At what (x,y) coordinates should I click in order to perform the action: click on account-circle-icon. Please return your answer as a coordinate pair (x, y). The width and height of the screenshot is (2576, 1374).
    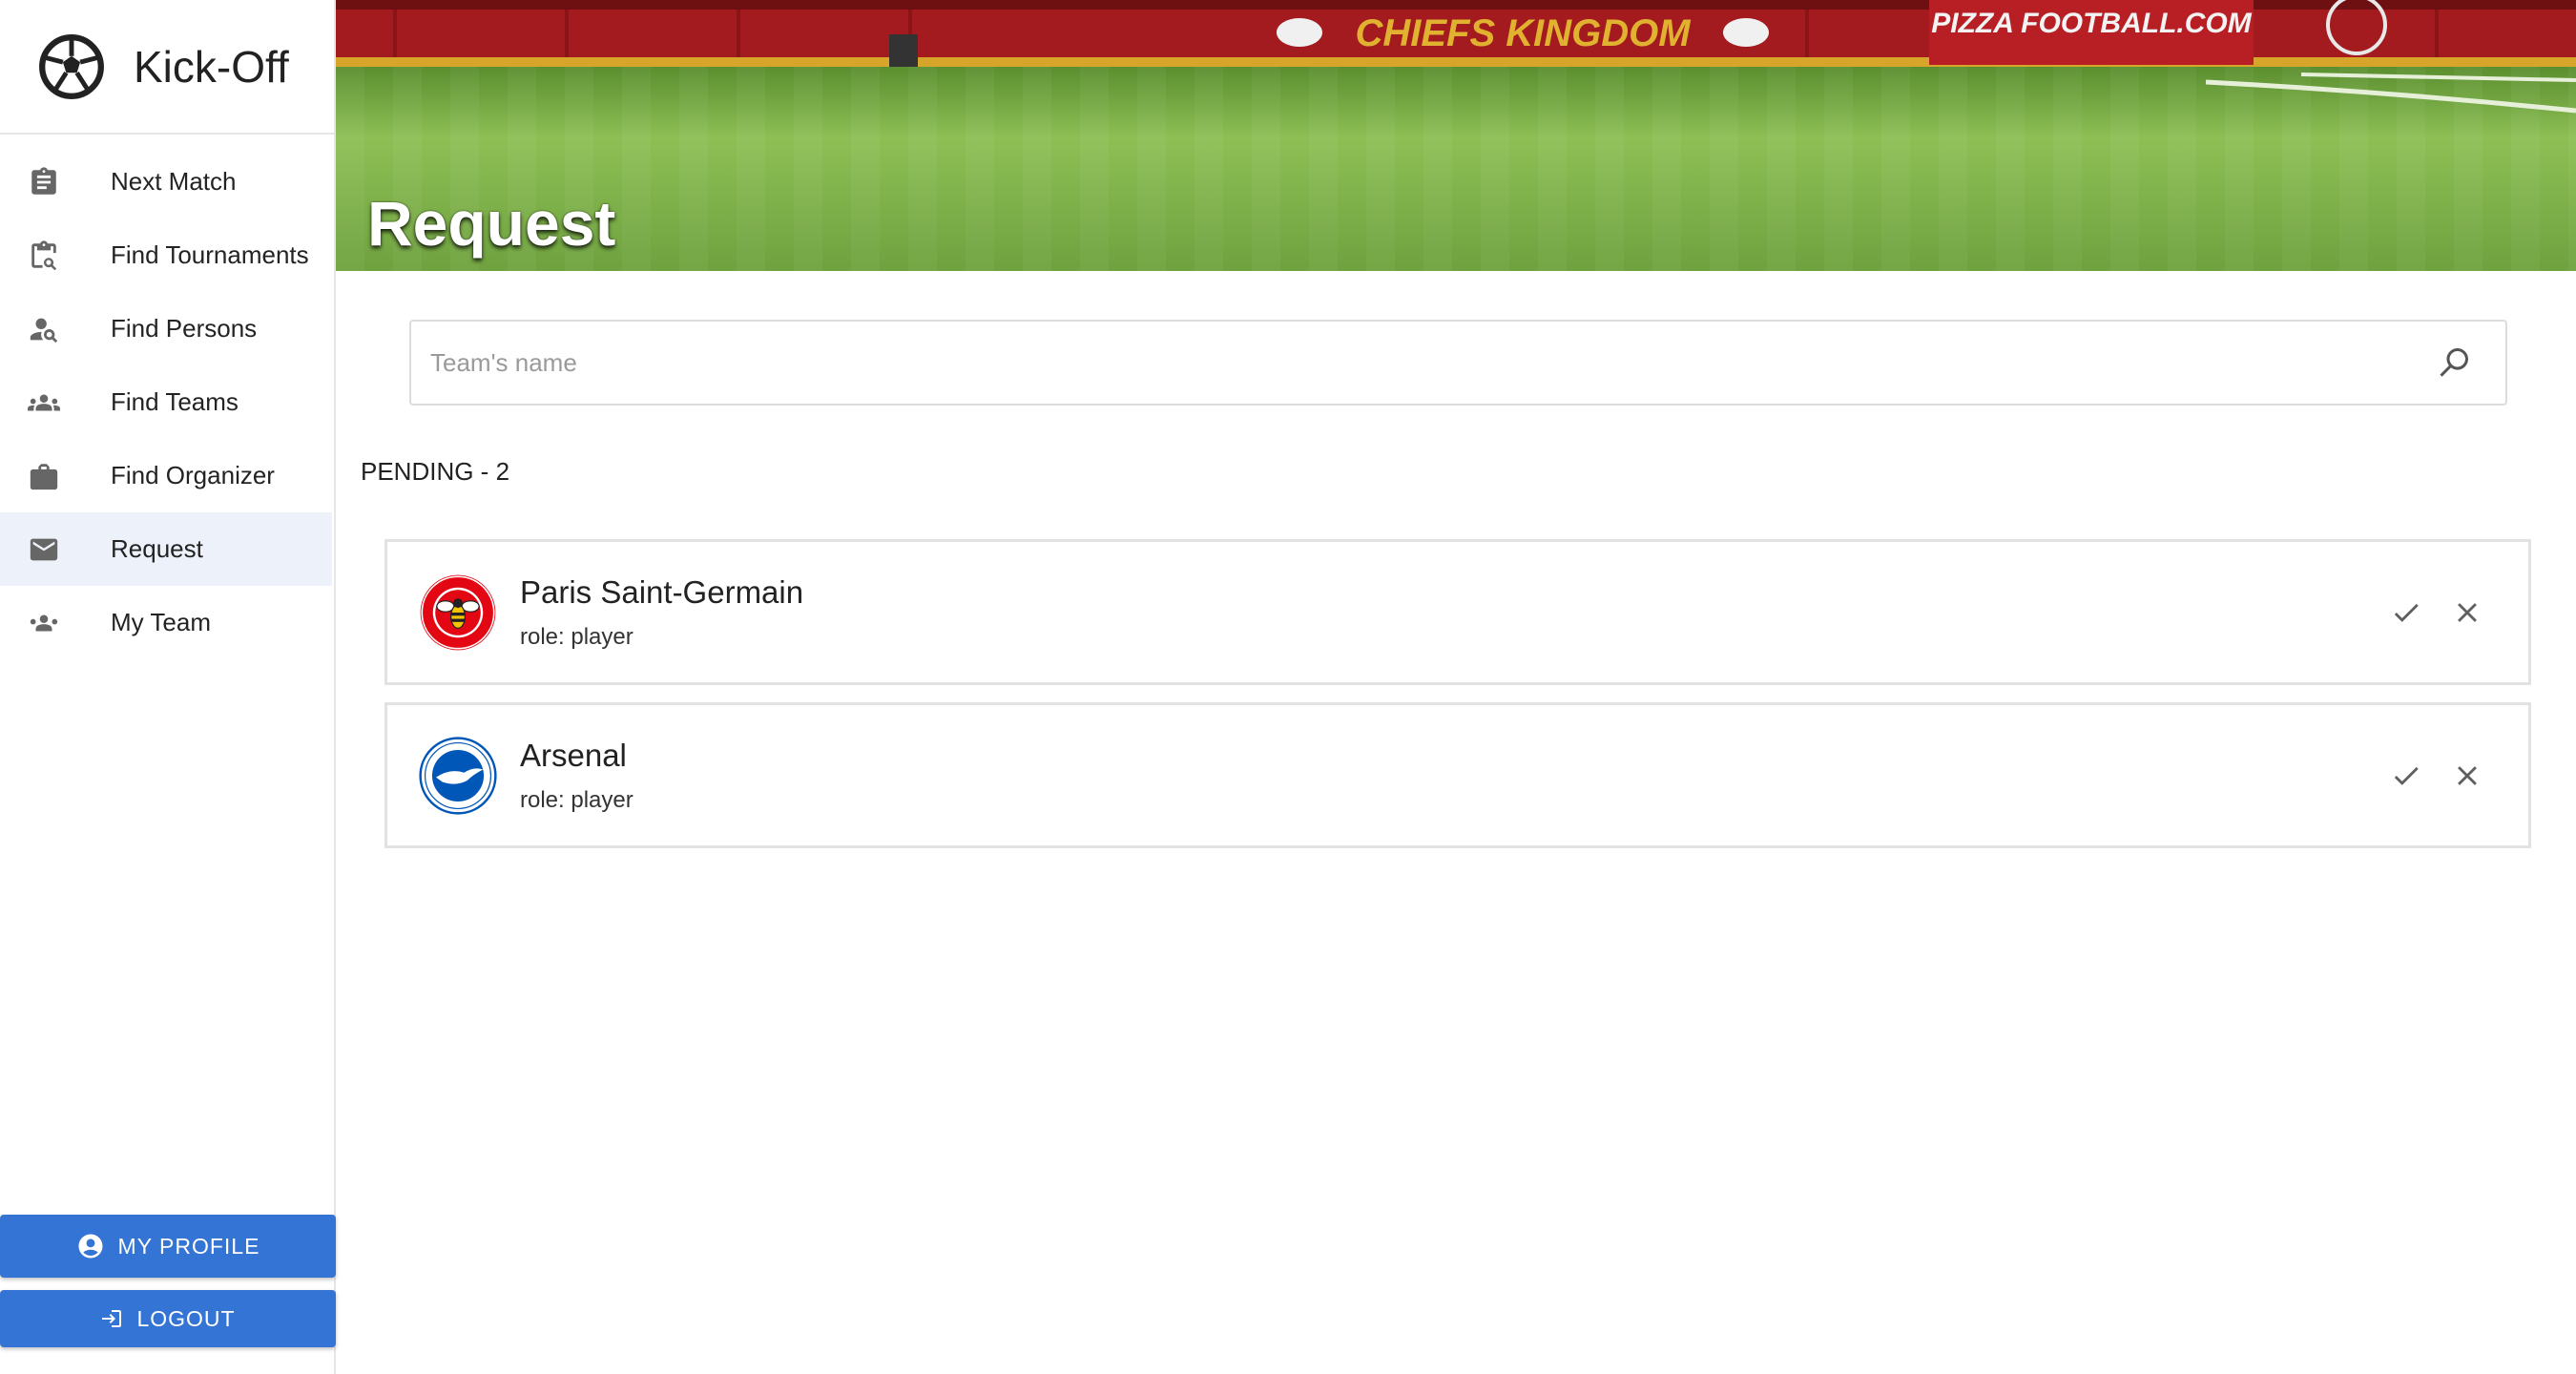
    Looking at the image, I should click on (90, 1246).